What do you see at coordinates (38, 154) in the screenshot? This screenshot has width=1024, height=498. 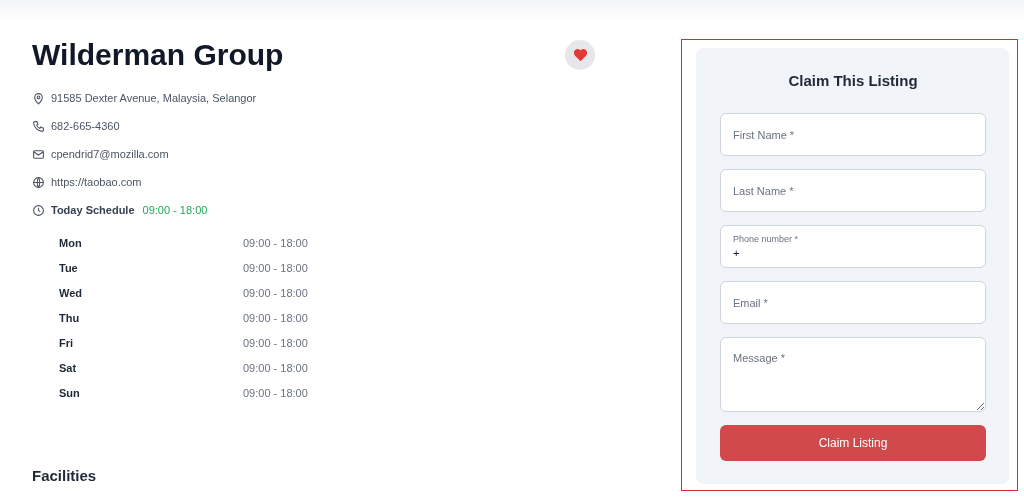 I see `envelope-icon` at bounding box center [38, 154].